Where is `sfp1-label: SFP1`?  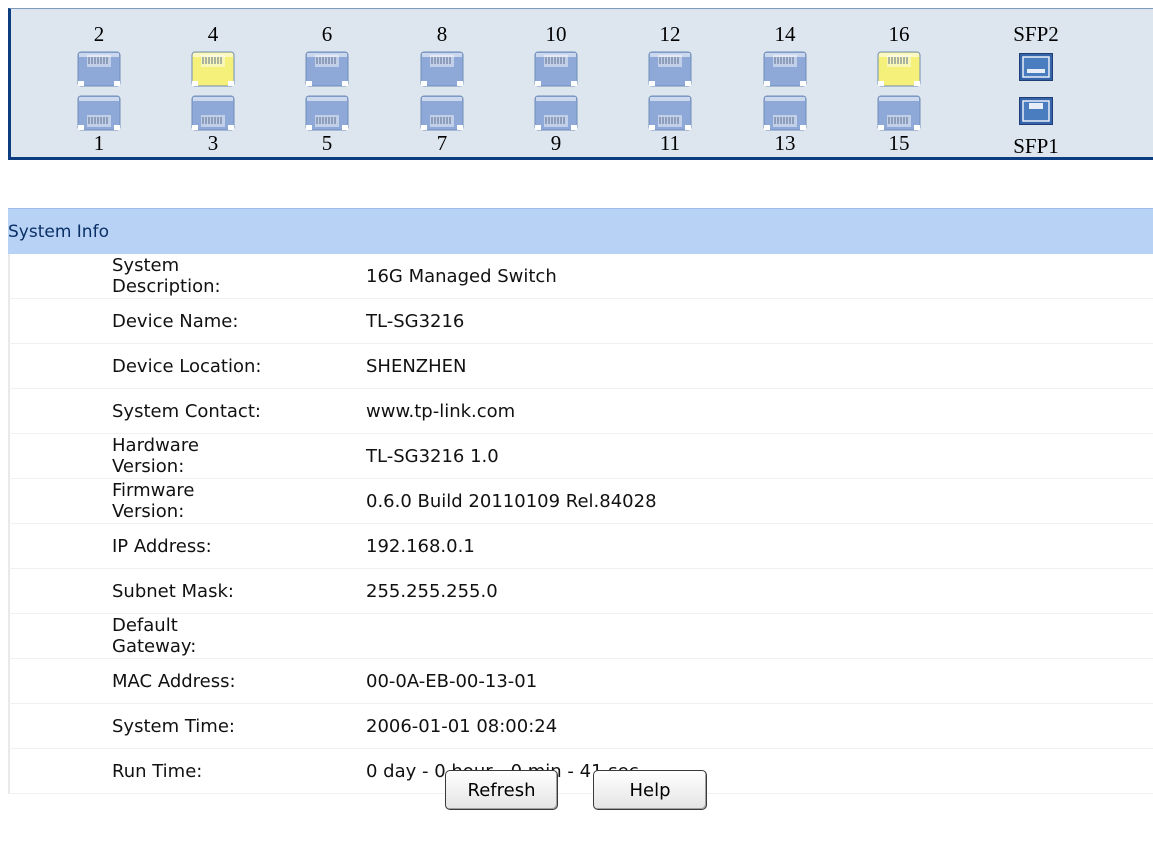 sfp1-label: SFP1 is located at coordinates (1036, 146).